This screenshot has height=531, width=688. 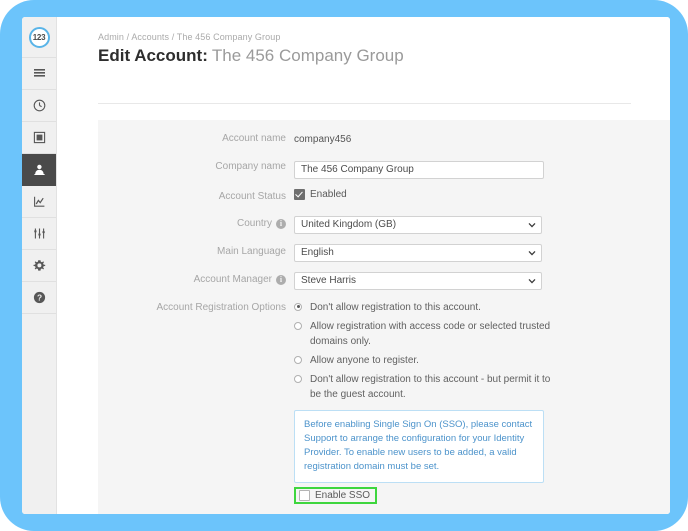 I want to click on label-country: Country i, so click(x=196, y=224).